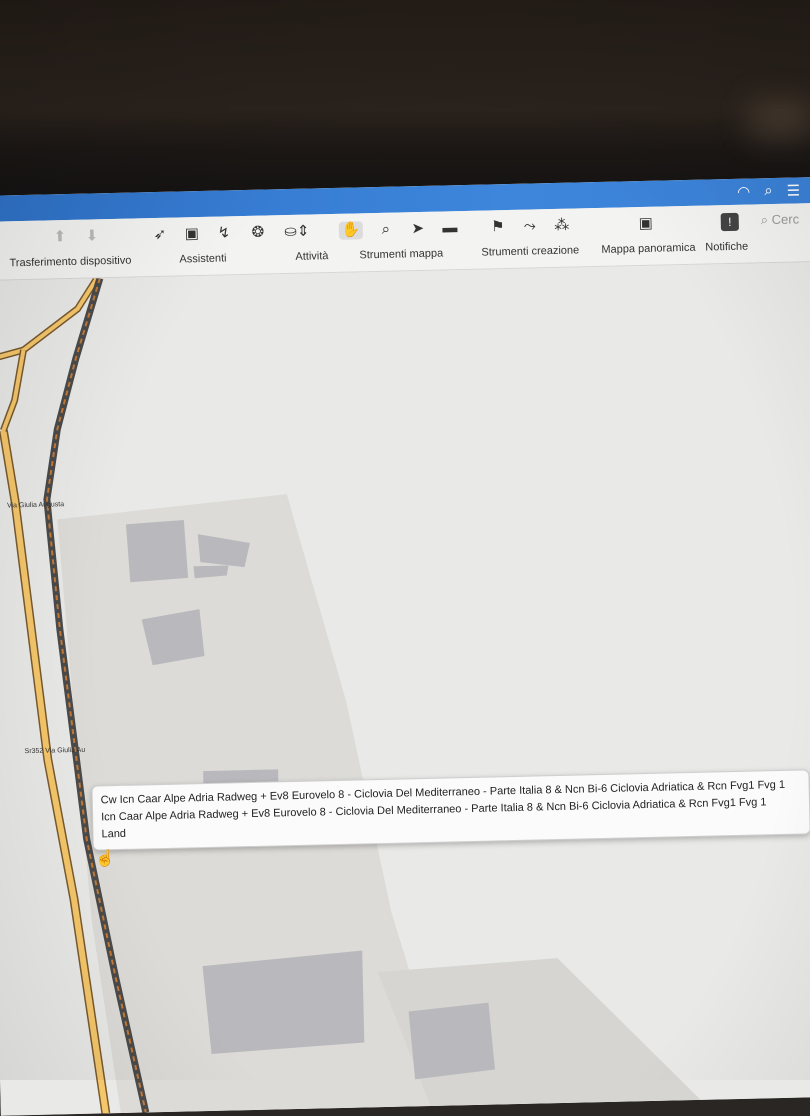 This screenshot has width=810, height=1116. I want to click on backpack-icon: ▣, so click(192, 234).